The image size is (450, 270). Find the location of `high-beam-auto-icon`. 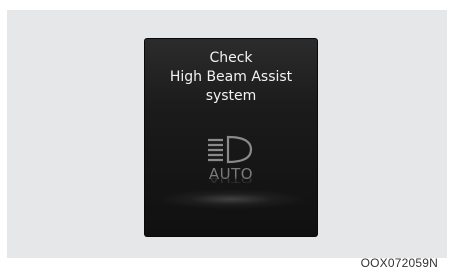

high-beam-auto-icon is located at coordinates (230, 149).